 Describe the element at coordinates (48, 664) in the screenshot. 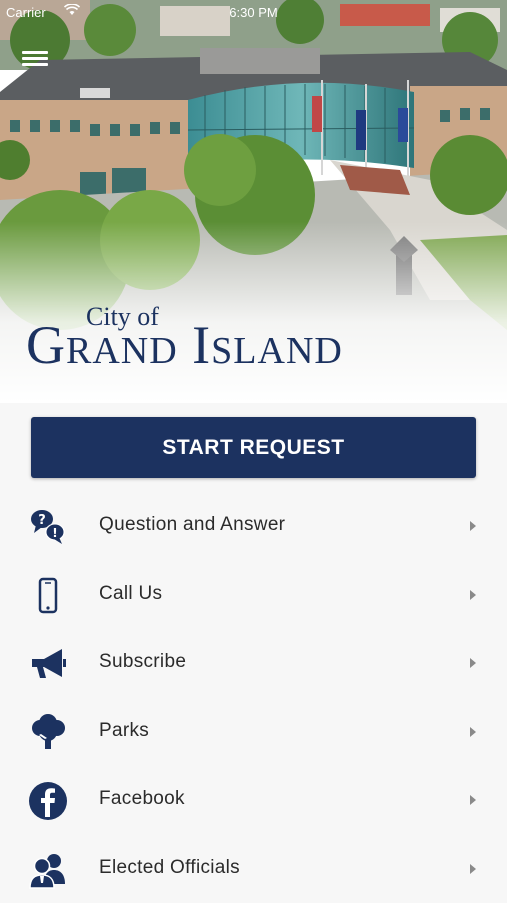

I see `megaphone-icon` at that location.